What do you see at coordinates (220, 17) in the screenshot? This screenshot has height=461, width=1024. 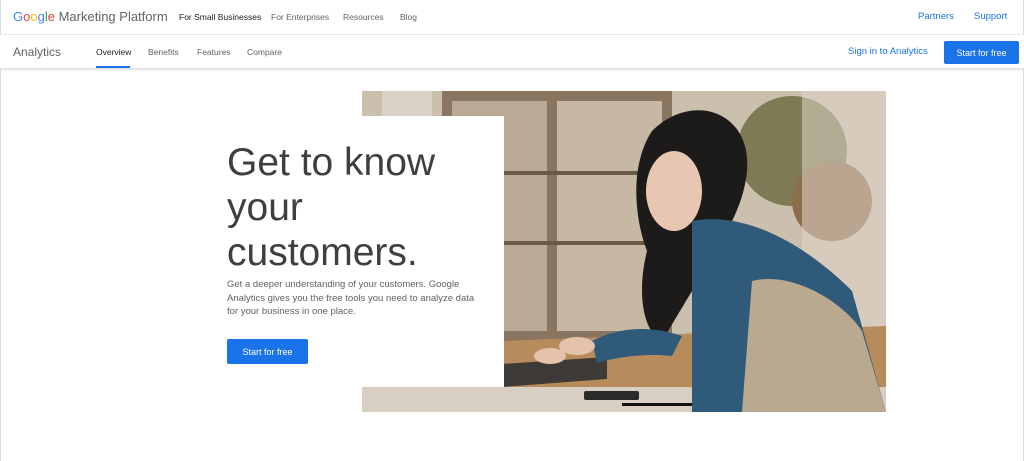 I see `top-nav-for-small-businesses: For Small Businesses` at bounding box center [220, 17].